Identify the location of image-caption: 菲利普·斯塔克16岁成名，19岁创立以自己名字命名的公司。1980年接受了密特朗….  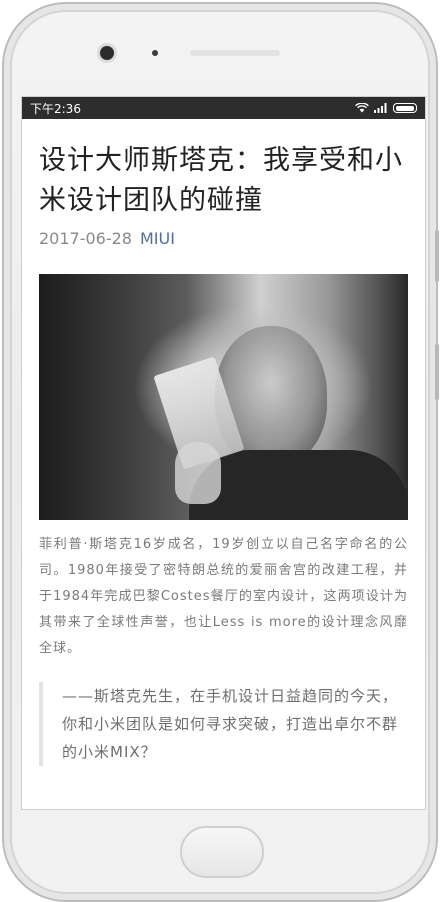
(223, 596).